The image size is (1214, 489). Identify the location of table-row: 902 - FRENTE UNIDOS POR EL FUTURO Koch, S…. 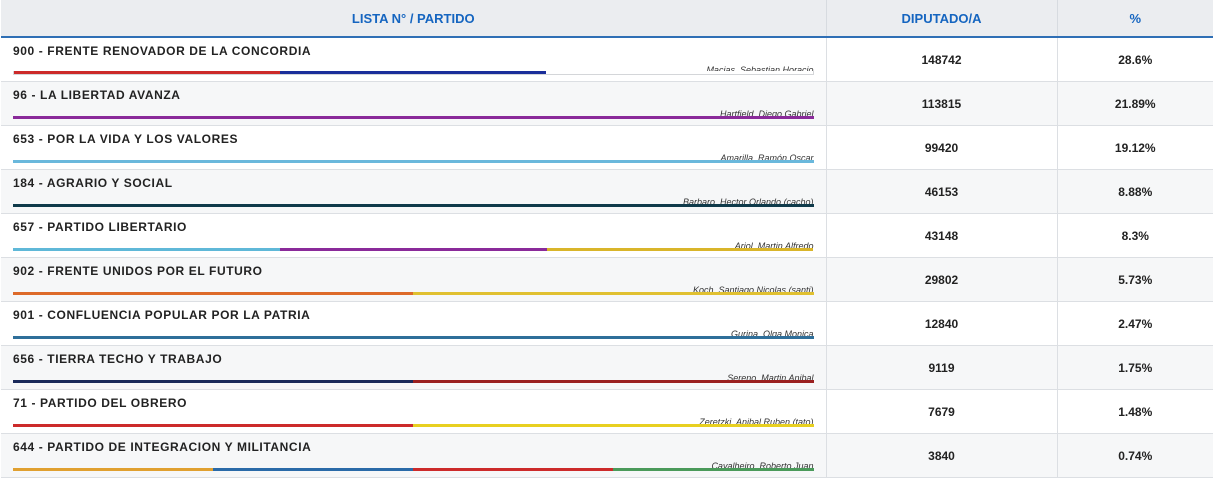
(607, 279).